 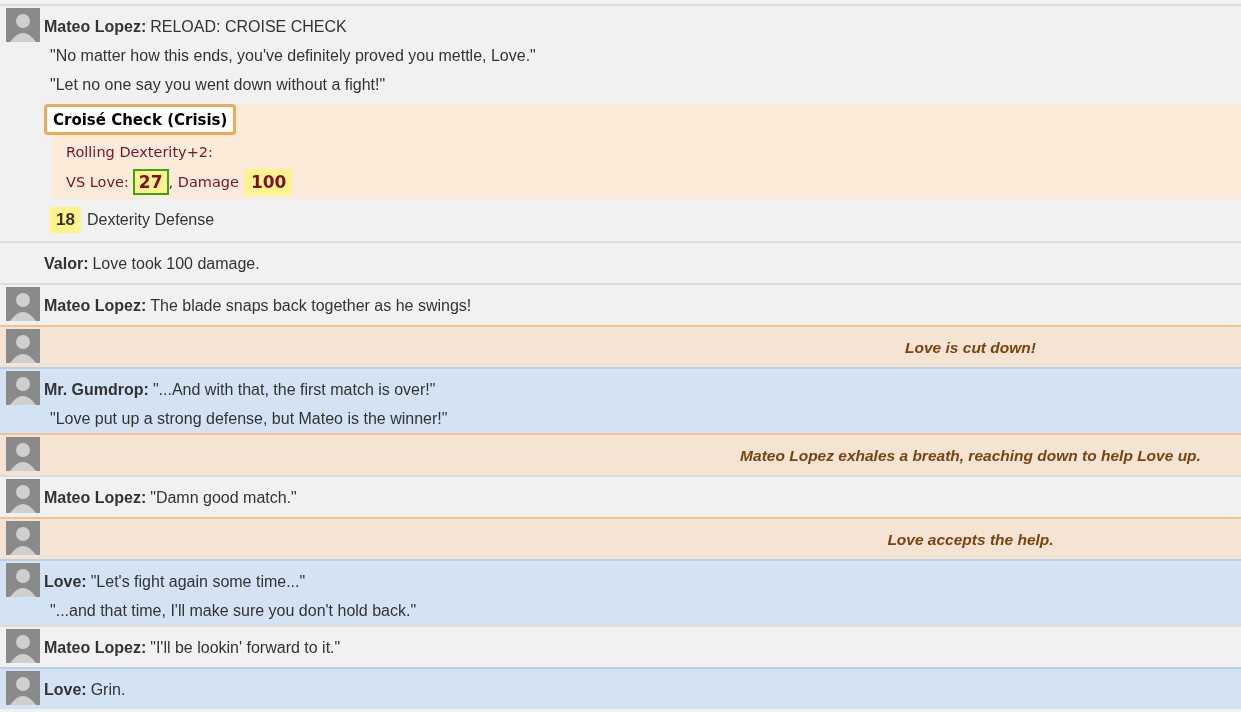 What do you see at coordinates (293, 55) in the screenshot?
I see `message-text: "No matter how this ends, you've definitely proved you mettle, Love."` at bounding box center [293, 55].